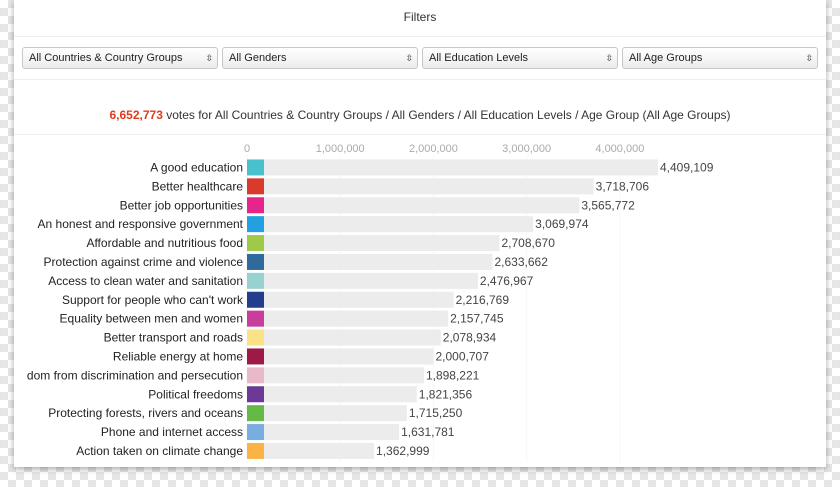  Describe the element at coordinates (507, 281) in the screenshot. I see `value-label: 2,476,967` at that location.